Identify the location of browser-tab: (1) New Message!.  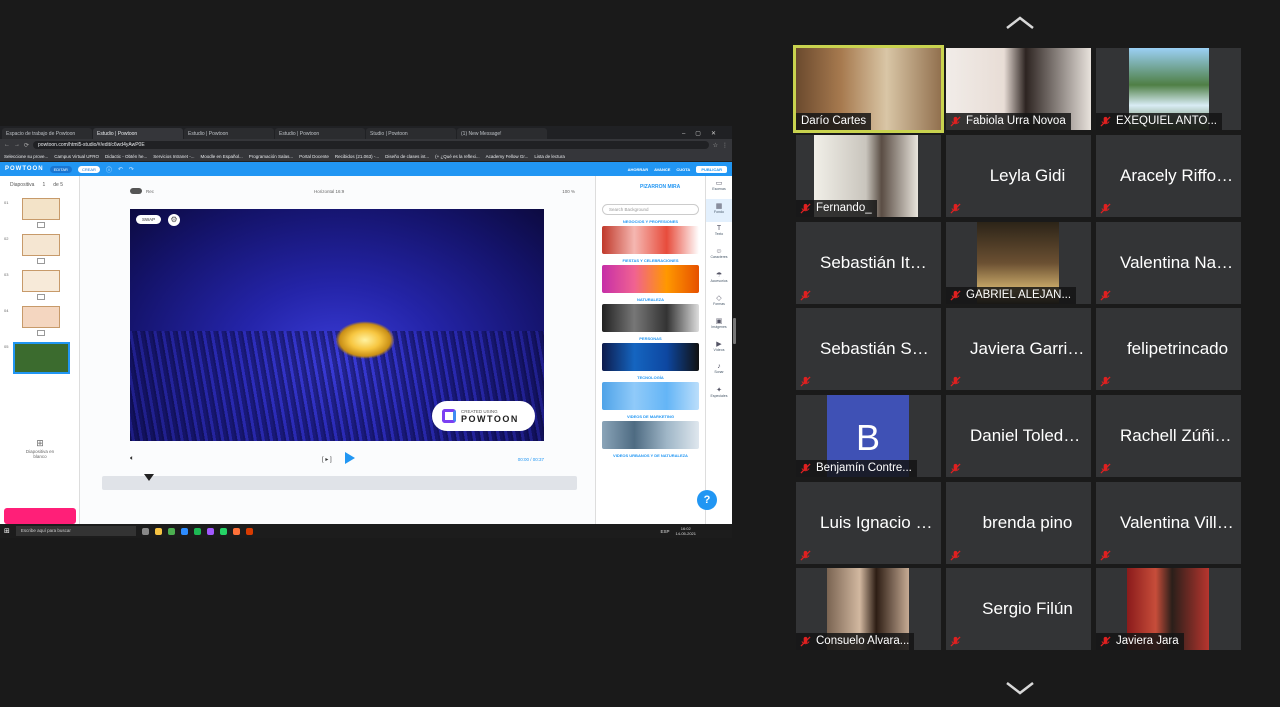
(502, 133).